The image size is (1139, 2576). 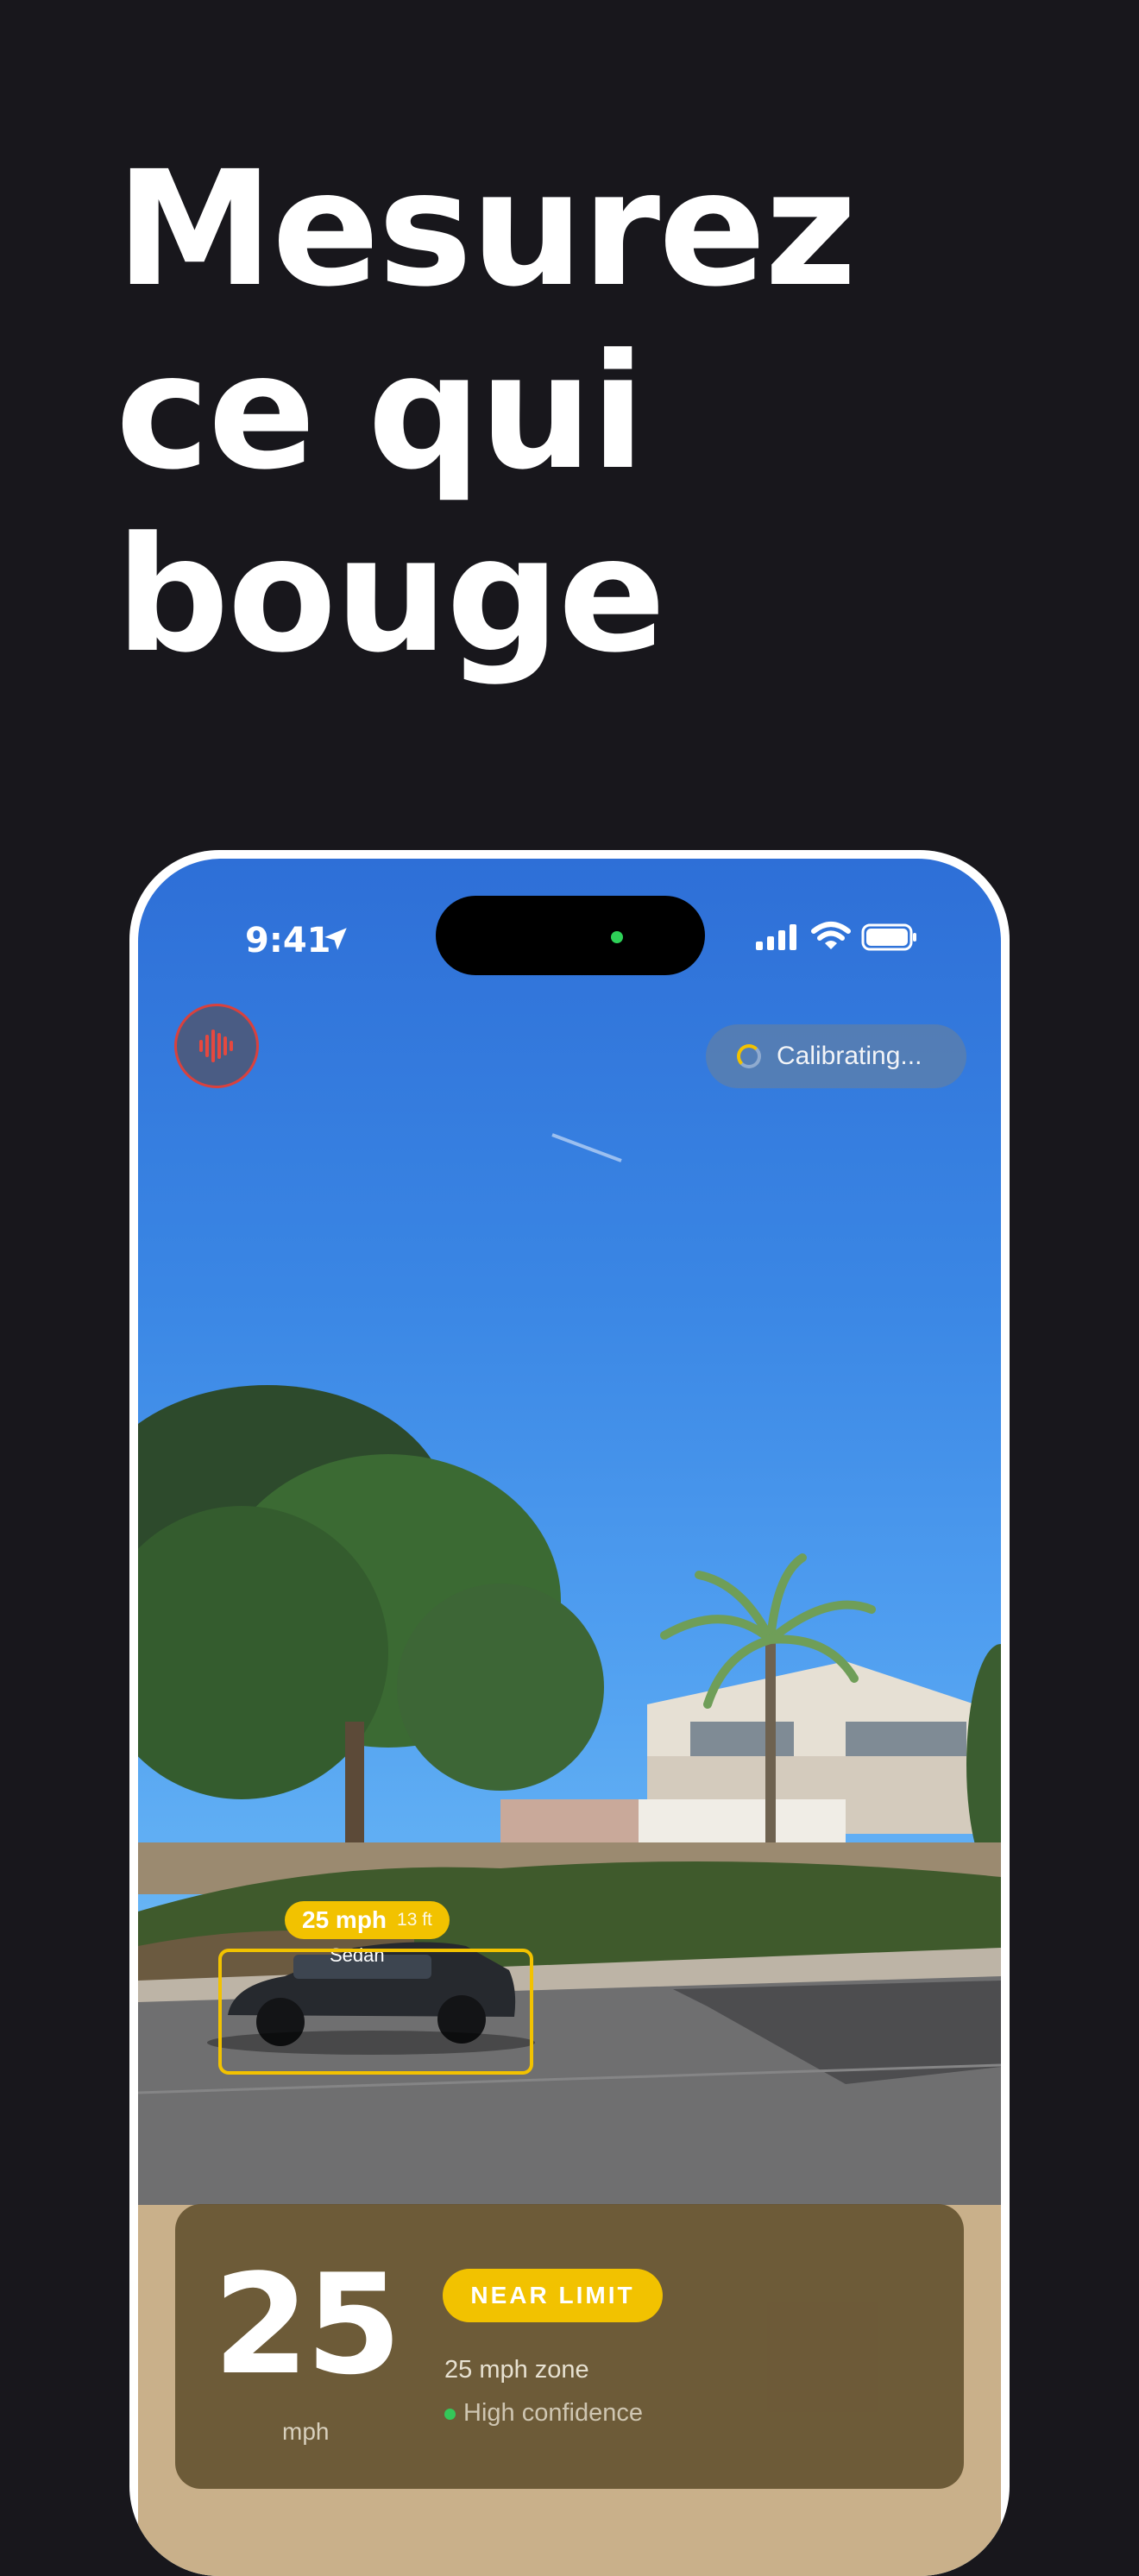 I want to click on detection-distance: 13 ft, so click(x=414, y=1920).